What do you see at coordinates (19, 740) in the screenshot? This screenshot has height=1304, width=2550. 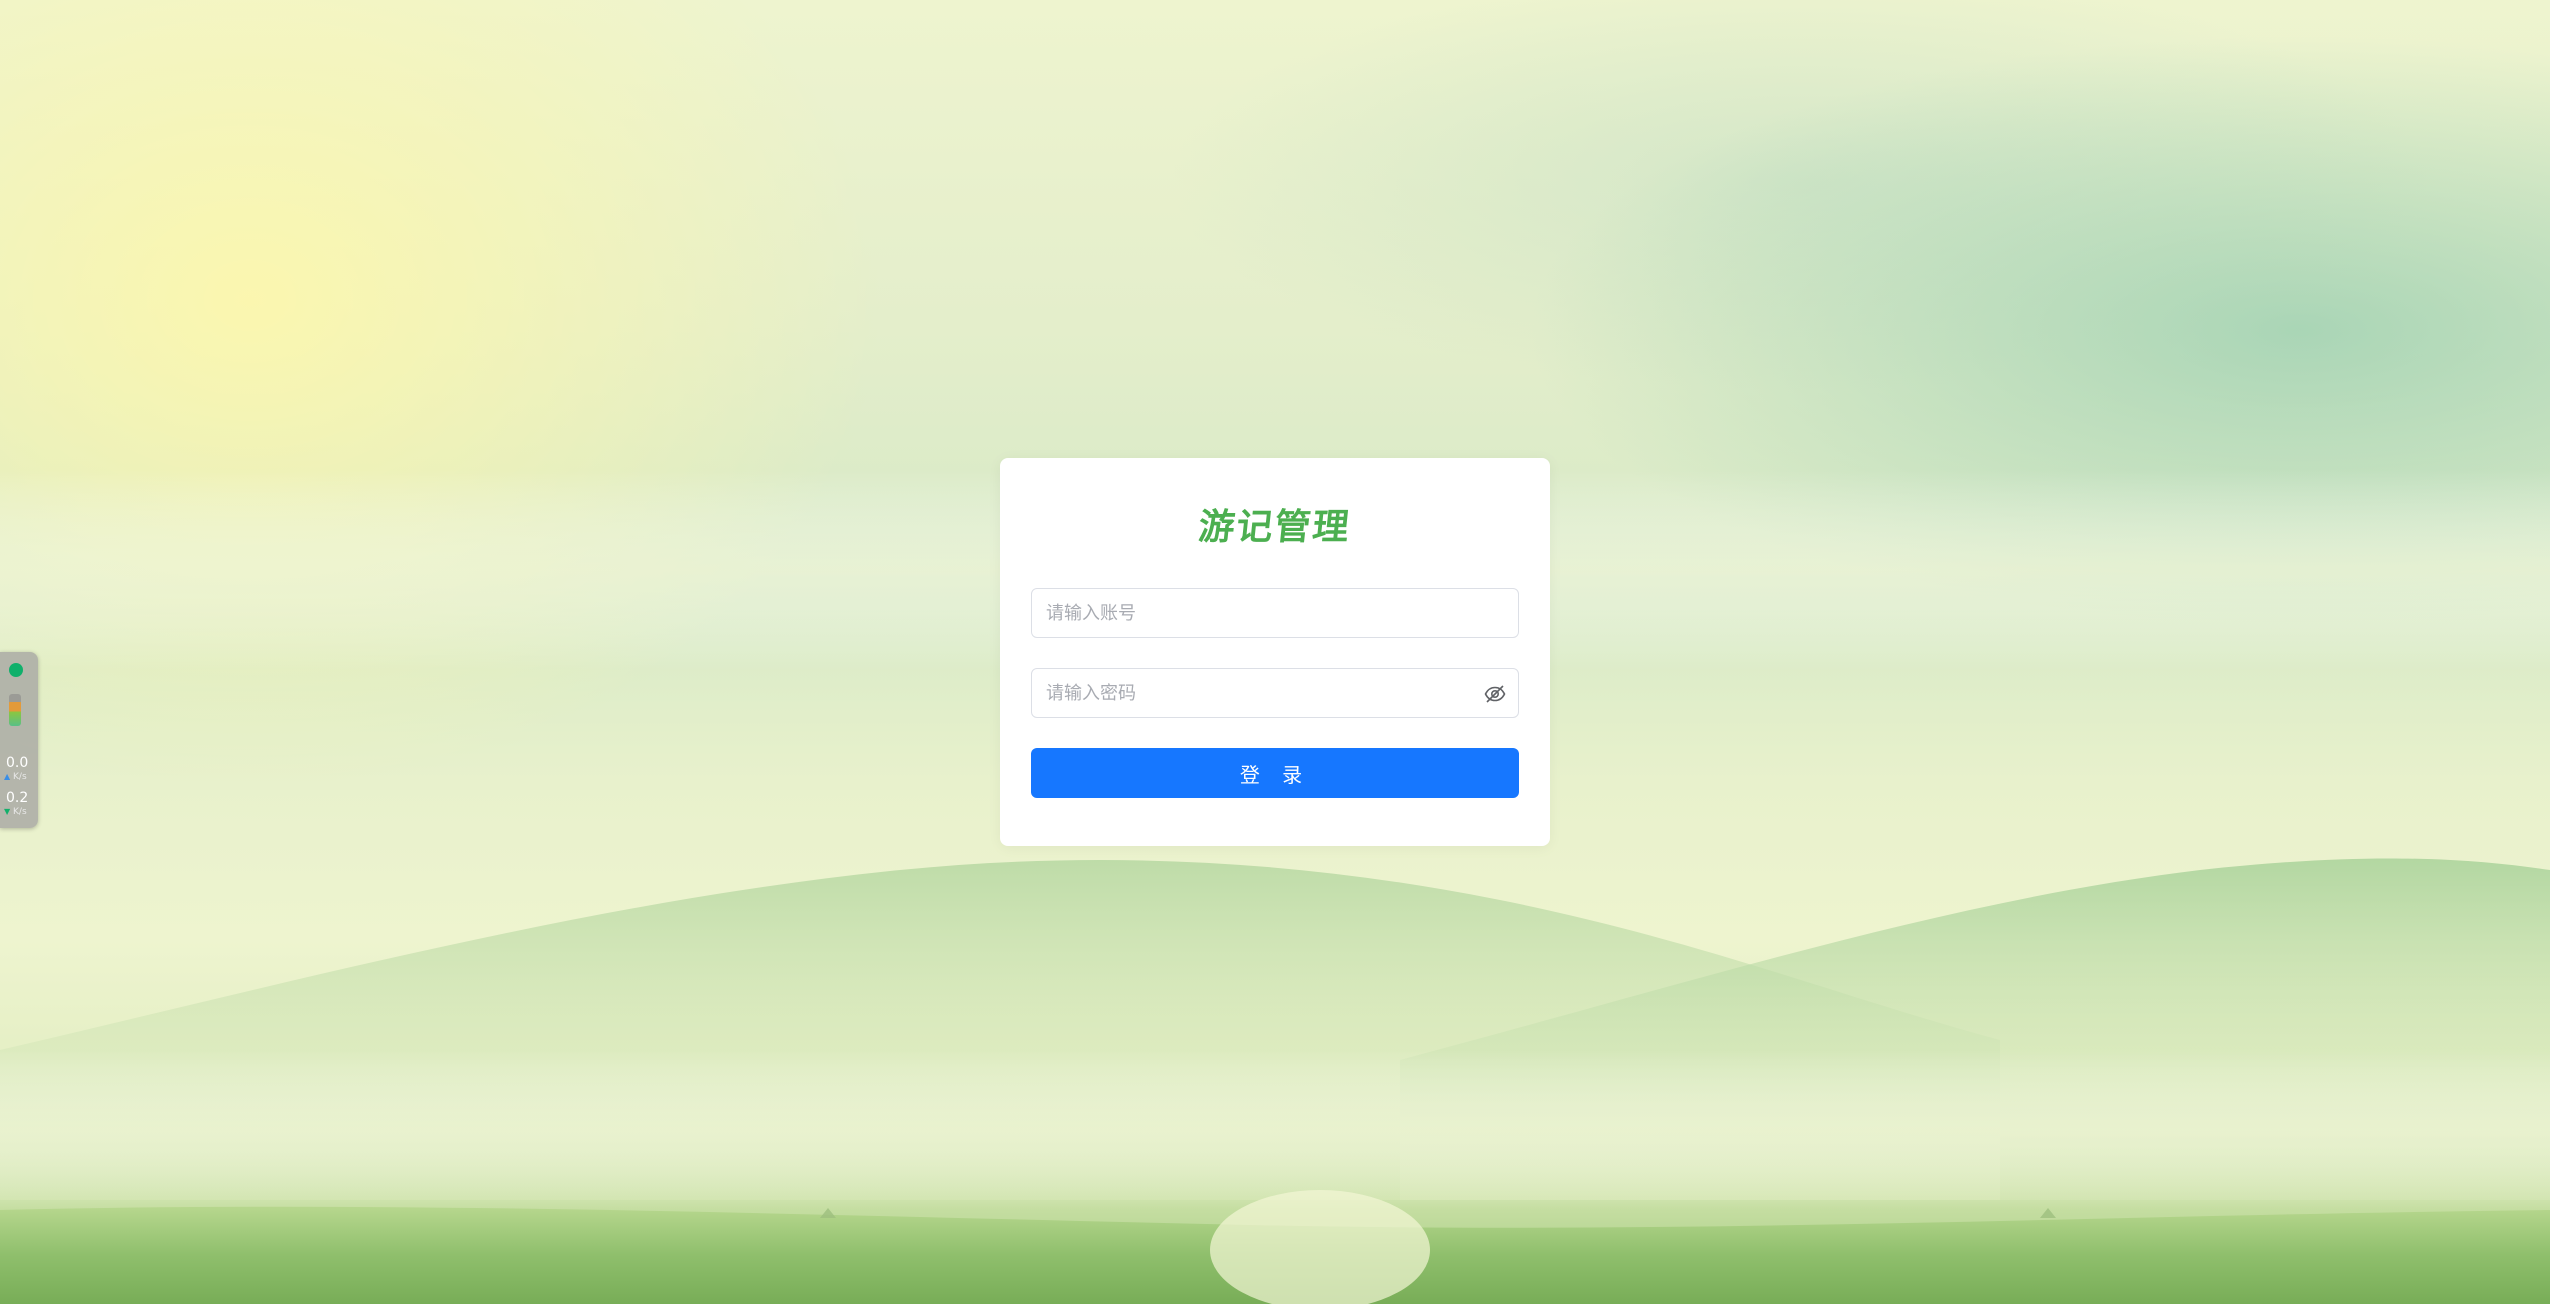 I see `system-monitor-widget: 0.0 ▲ K/s 0.2 ▼ K/s` at bounding box center [19, 740].